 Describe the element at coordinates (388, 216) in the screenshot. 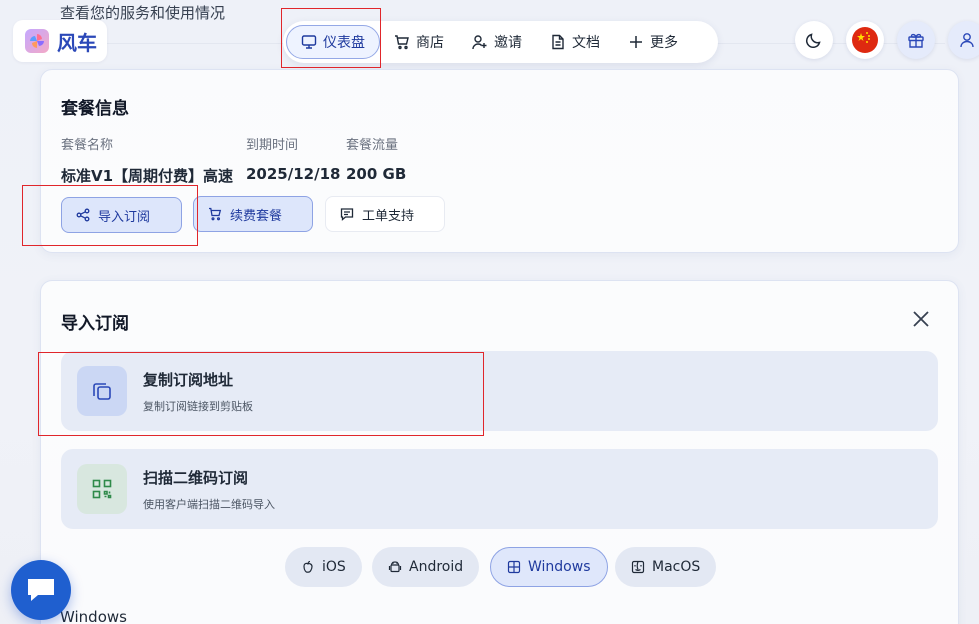

I see `ticket-support-label: 工单支持` at that location.